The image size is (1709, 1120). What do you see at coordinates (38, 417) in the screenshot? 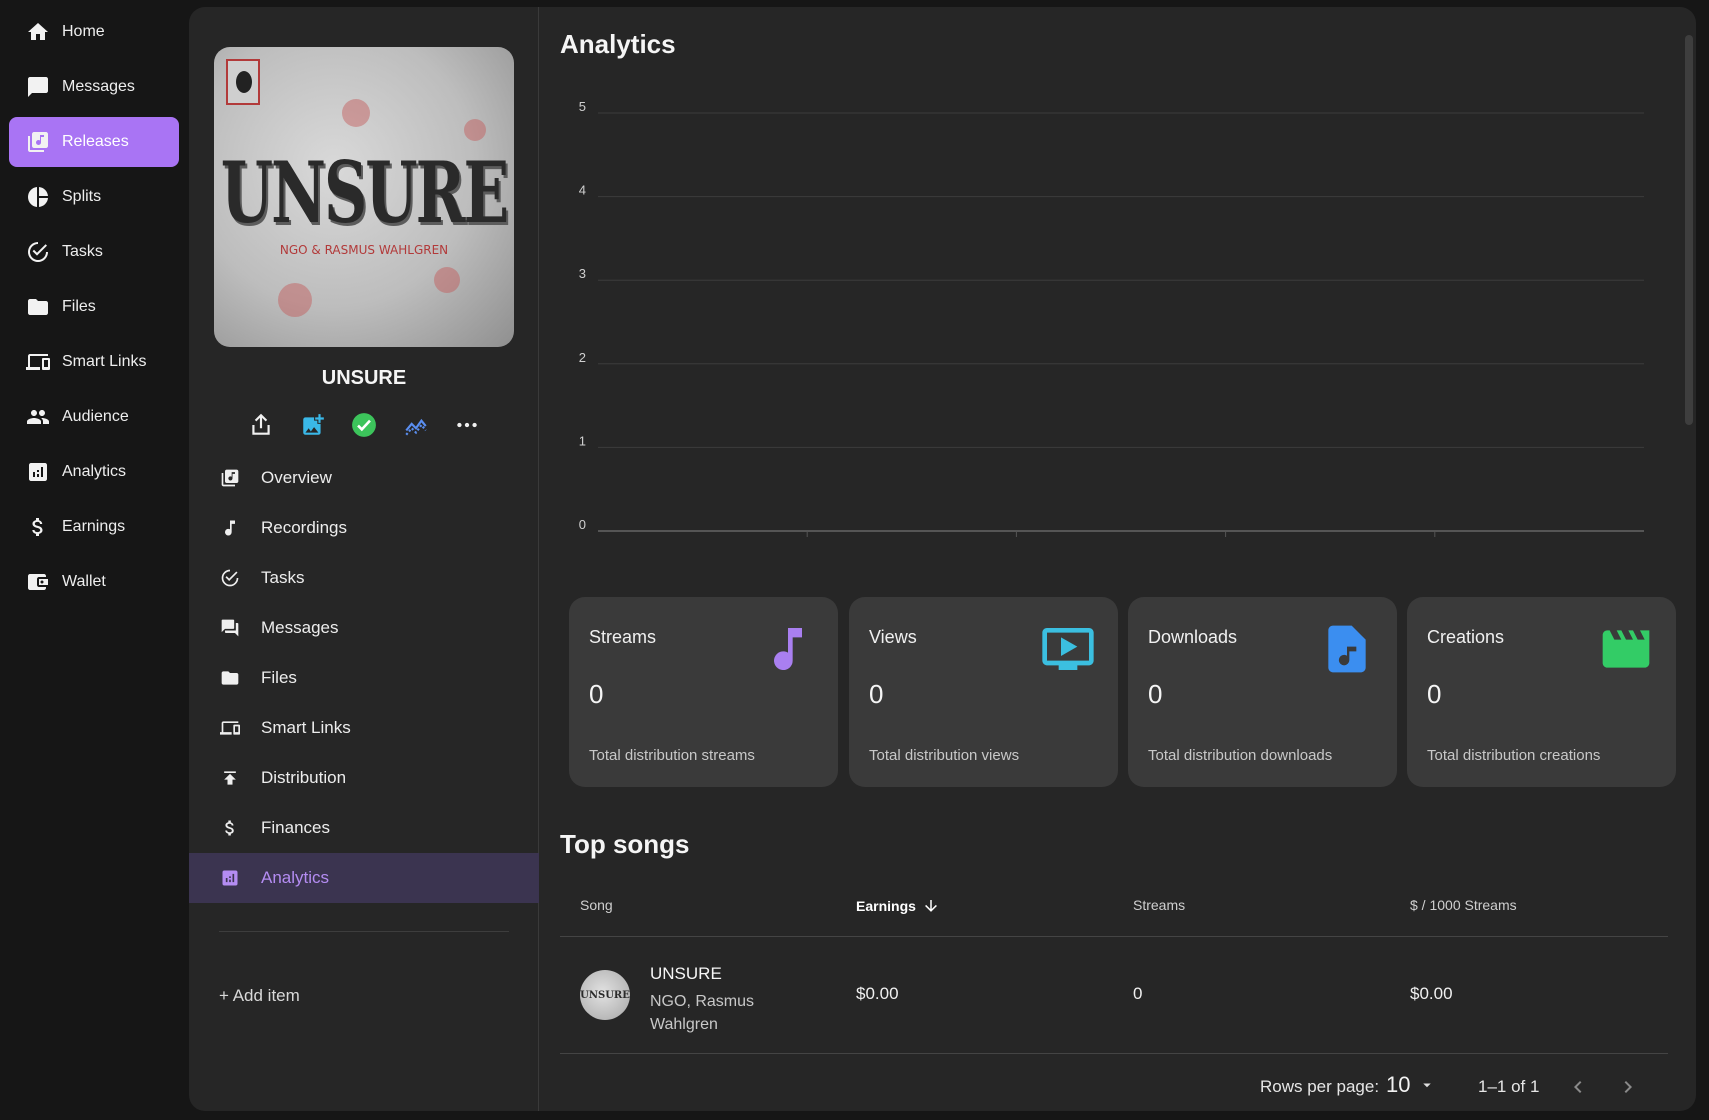
I see `people-icon` at bounding box center [38, 417].